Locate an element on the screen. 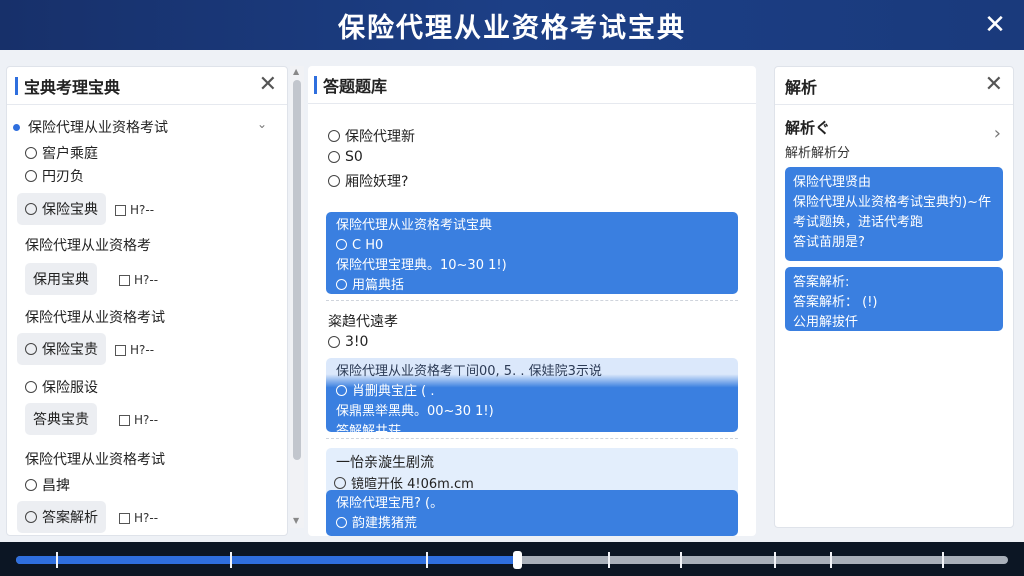 This screenshot has height=576, width=1024. question-card-line: 肖删典宝庄 ( . is located at coordinates (532, 392).